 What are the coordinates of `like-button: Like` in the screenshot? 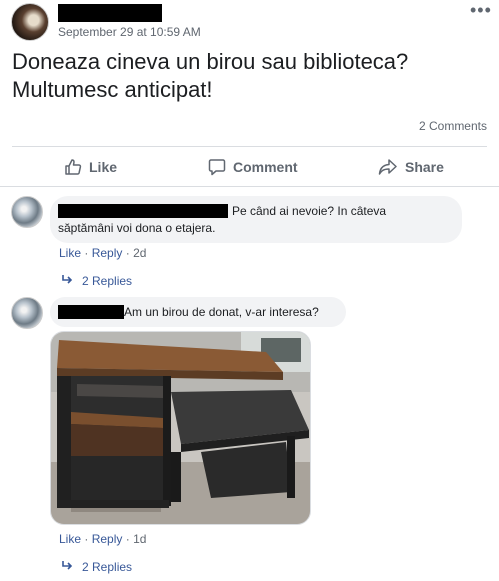 It's located at (90, 167).